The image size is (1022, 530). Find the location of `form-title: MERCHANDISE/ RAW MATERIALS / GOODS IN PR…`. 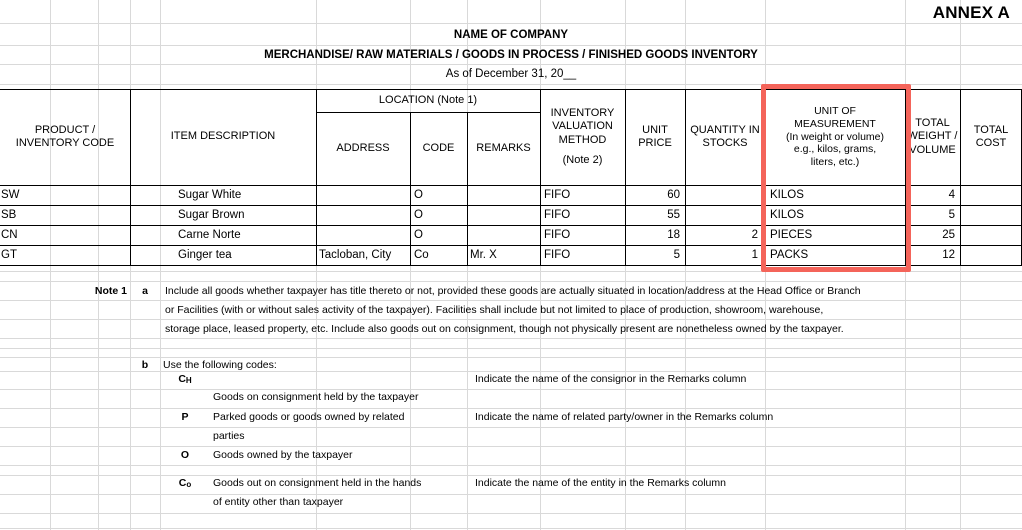

form-title: MERCHANDISE/ RAW MATERIALS / GOODS IN PR… is located at coordinates (511, 54).